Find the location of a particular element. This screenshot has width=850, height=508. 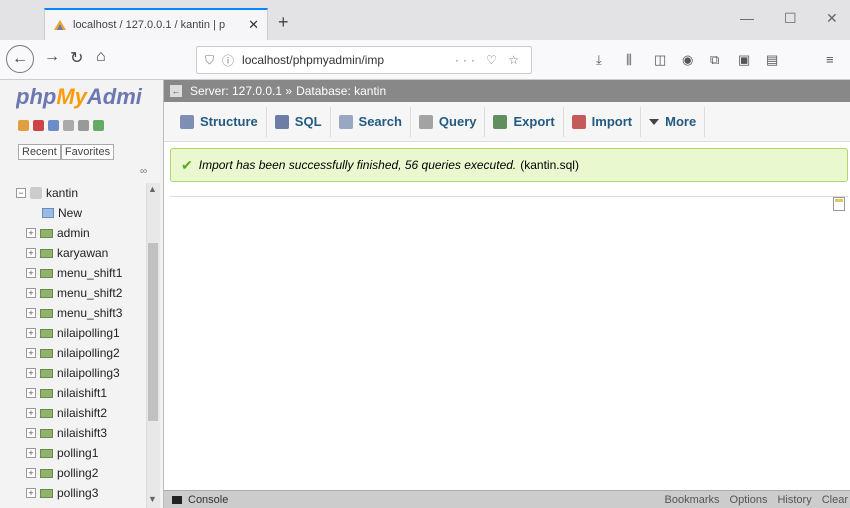

menu-export: Export is located at coordinates (524, 121).